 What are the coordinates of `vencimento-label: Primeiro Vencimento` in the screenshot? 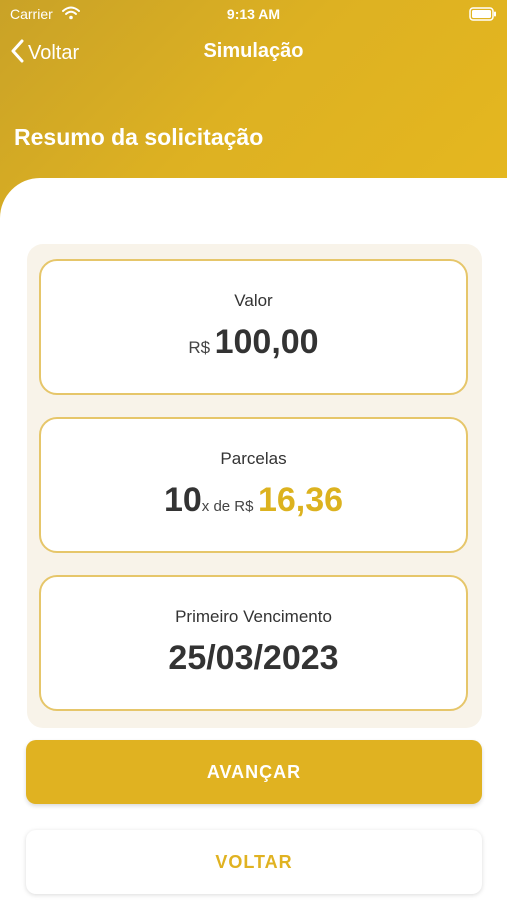 It's located at (253, 616).